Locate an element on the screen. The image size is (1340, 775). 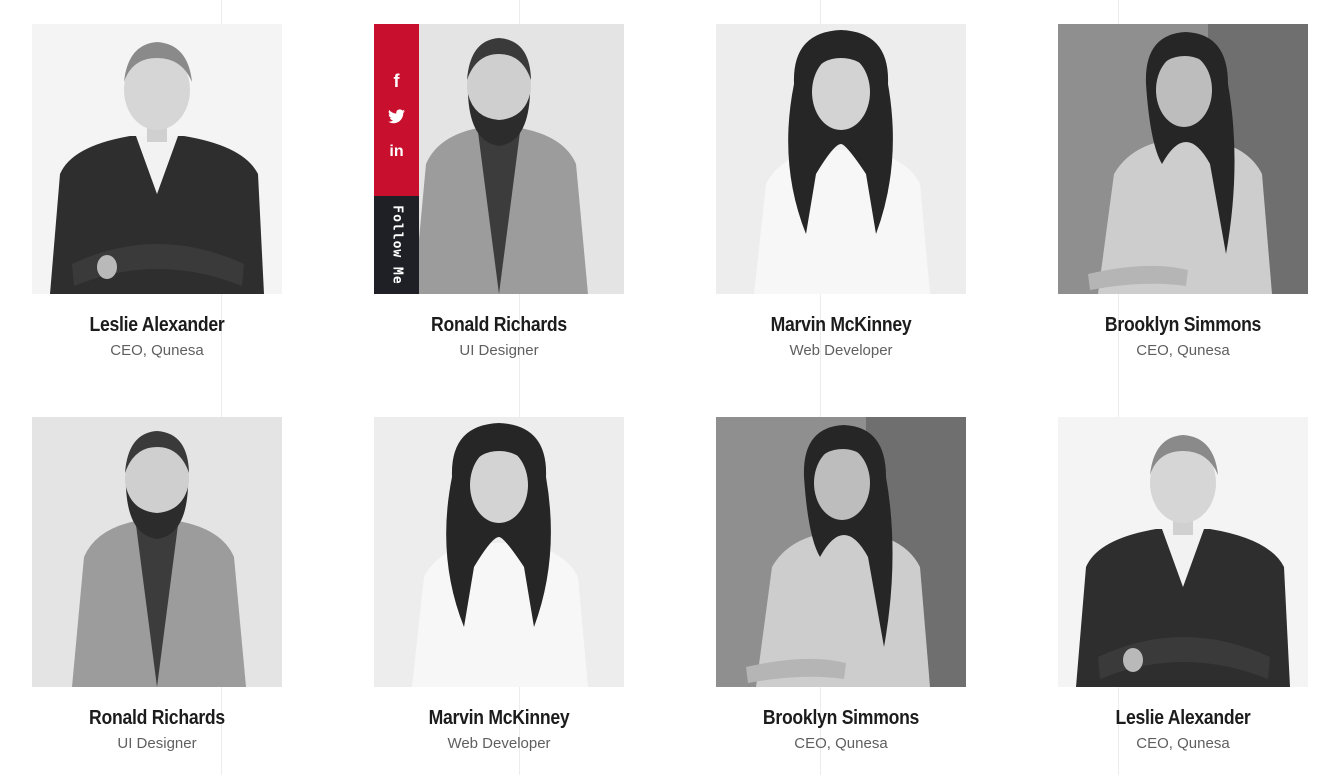
social-links: f in is located at coordinates (396, 110).